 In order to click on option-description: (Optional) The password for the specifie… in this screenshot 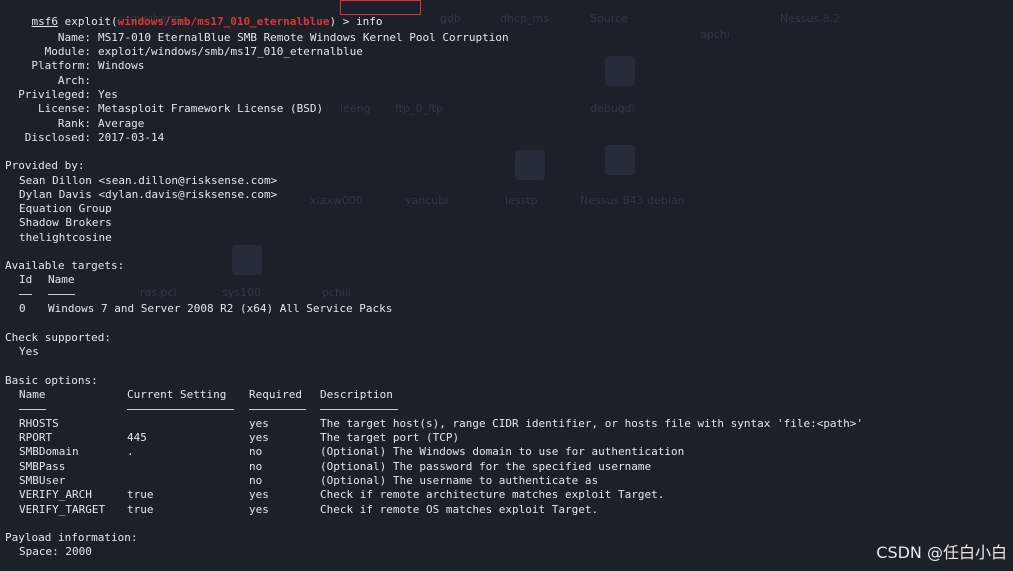, I will do `click(486, 466)`.